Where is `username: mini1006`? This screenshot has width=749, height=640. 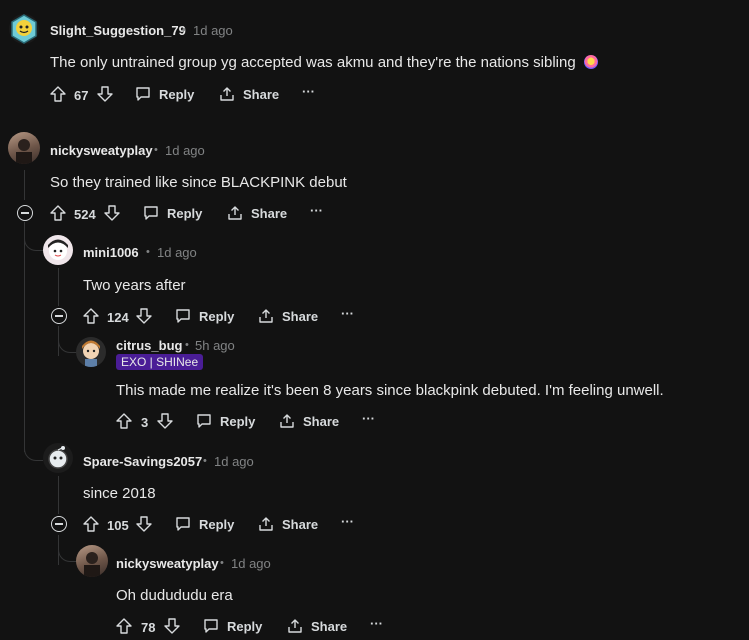 username: mini1006 is located at coordinates (111, 252).